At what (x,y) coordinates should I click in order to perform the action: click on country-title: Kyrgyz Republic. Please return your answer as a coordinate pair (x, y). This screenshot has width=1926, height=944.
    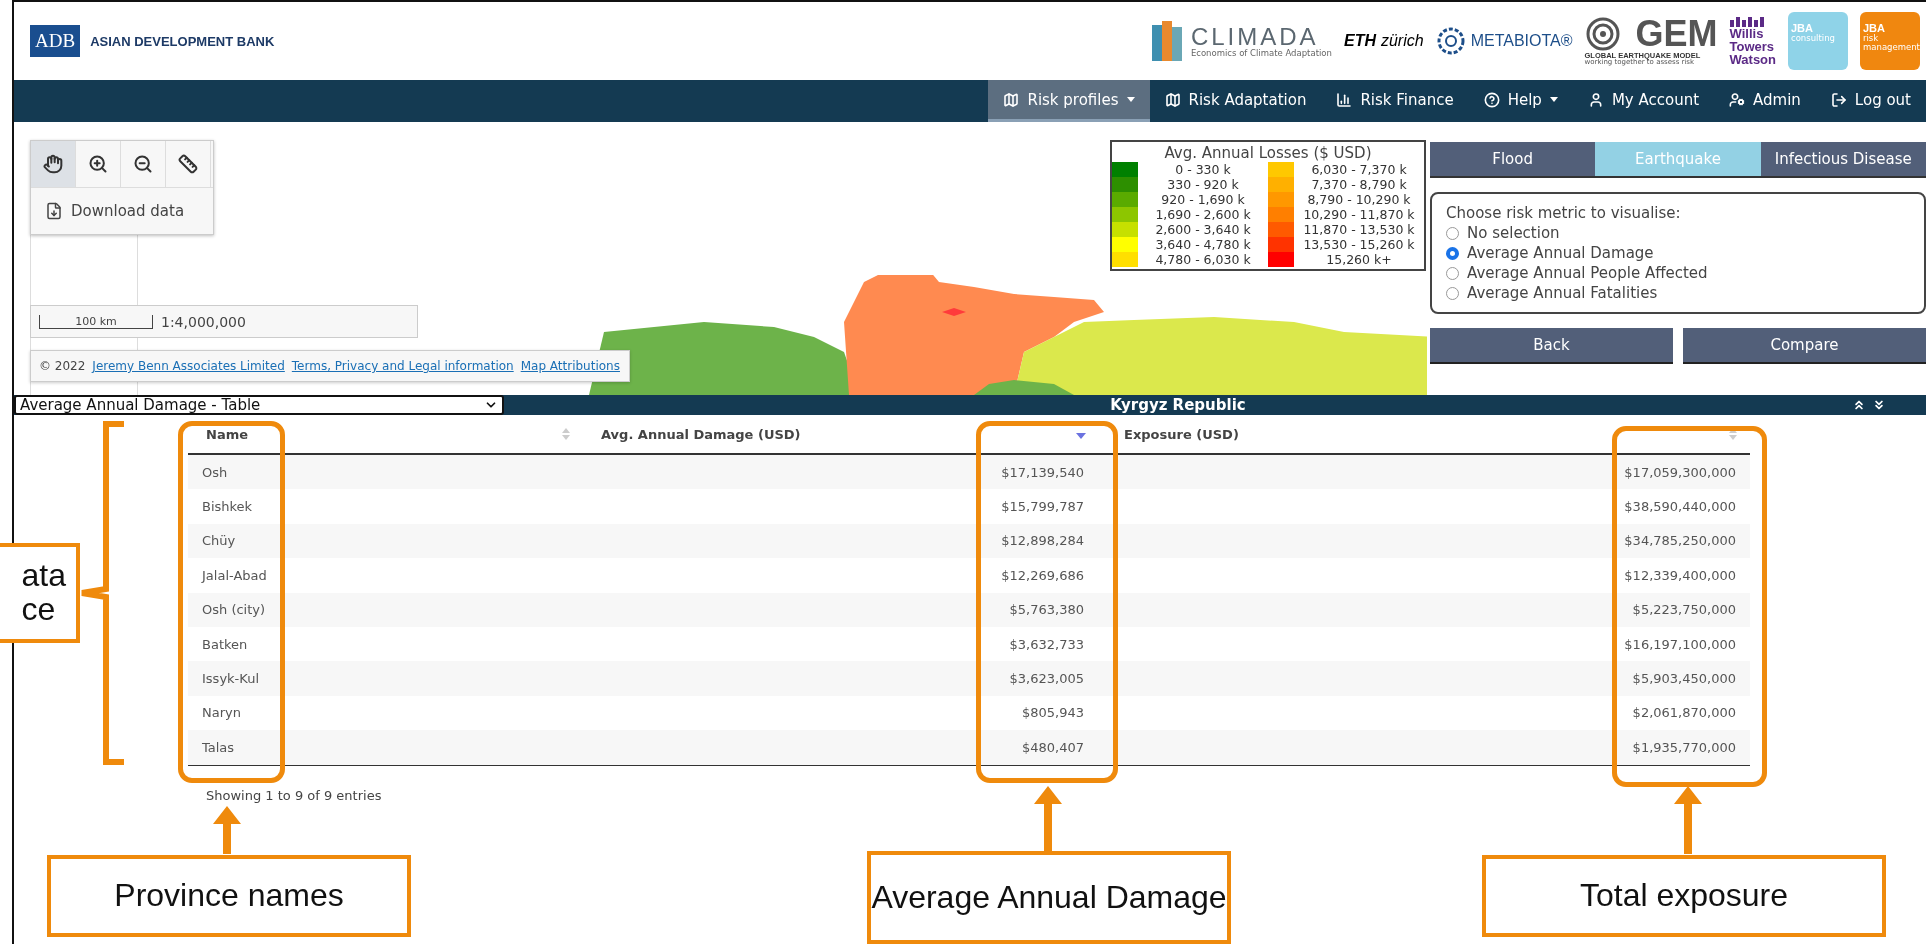
    Looking at the image, I should click on (1178, 405).